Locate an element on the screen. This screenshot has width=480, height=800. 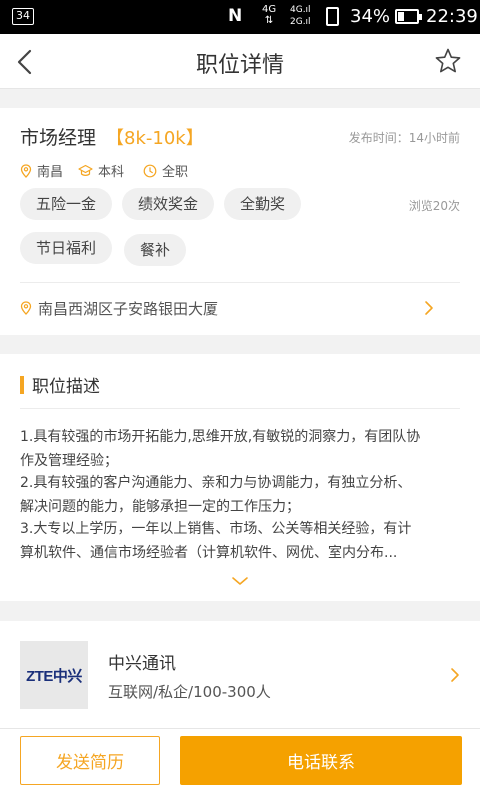
bottom-action-bar: 发送简历 电话联系 is located at coordinates (240, 764).